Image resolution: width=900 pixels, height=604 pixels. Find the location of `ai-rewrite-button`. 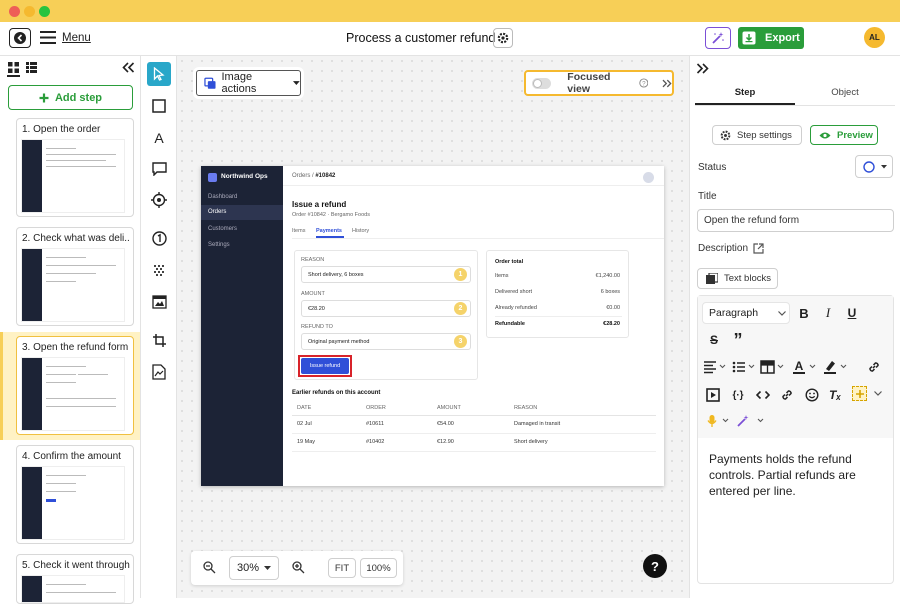

ai-rewrite-button is located at coordinates (752, 421).